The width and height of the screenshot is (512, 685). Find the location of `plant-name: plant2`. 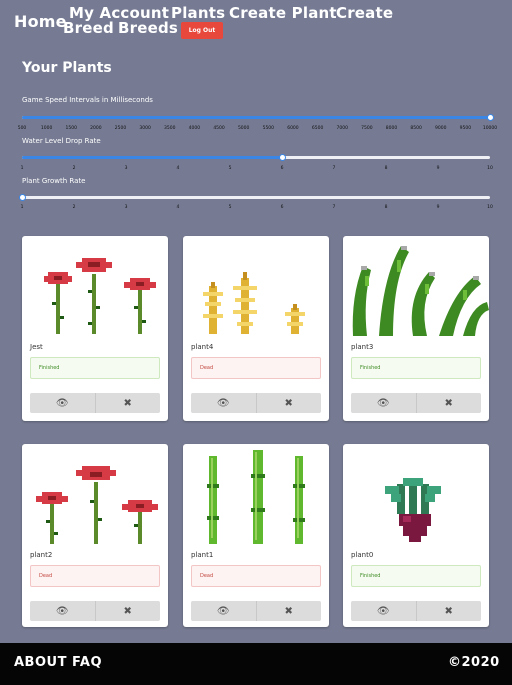

plant-name: plant2 is located at coordinates (41, 555).